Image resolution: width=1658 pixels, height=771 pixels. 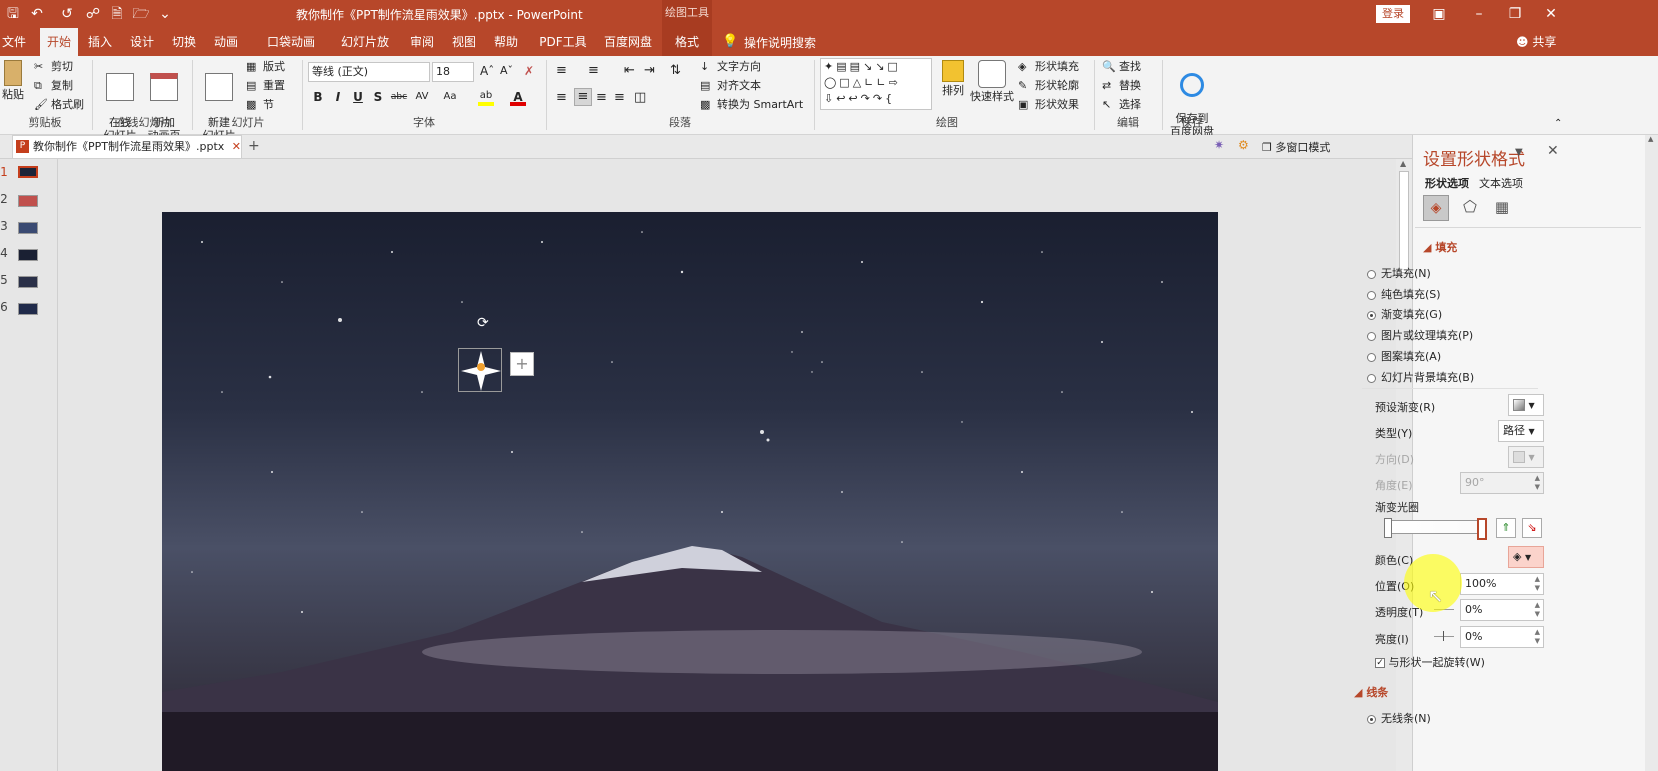 I want to click on effects-pentagon-icon: ⬠, so click(x=1470, y=208).